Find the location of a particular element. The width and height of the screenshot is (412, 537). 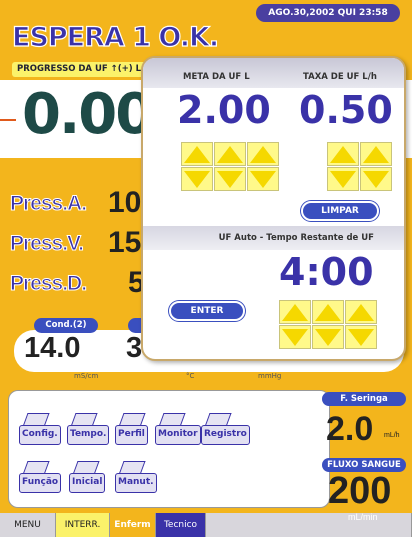

pressure-unit: mmHg is located at coordinates (270, 376).